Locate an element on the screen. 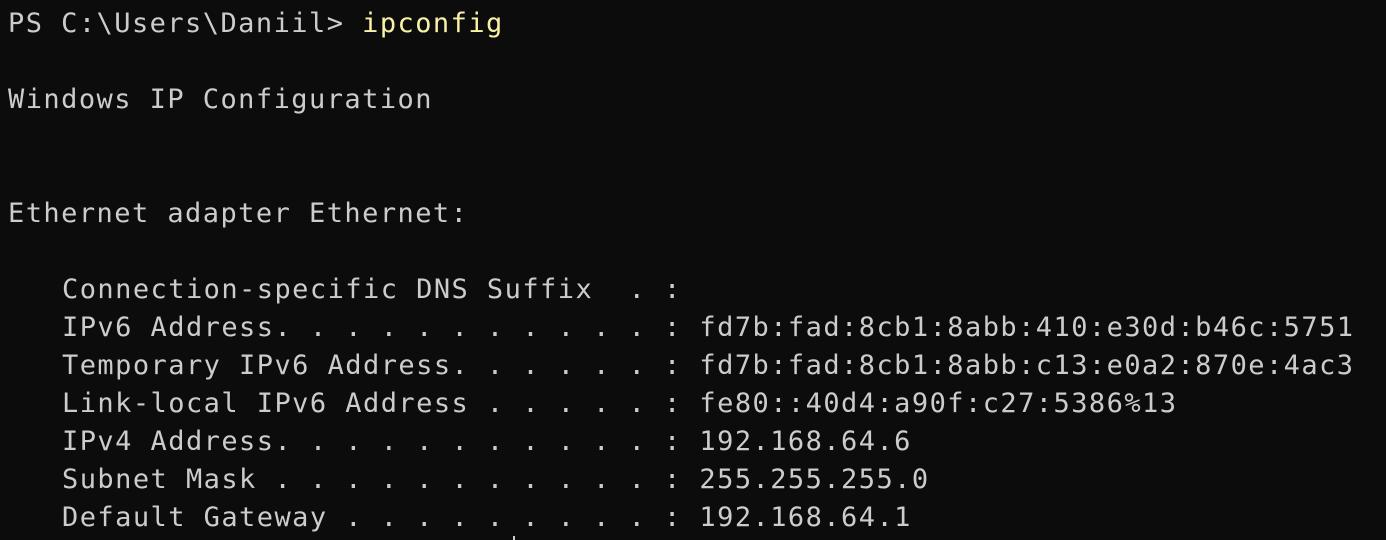 Image resolution: width=1386 pixels, height=540 pixels. entry-value: fd7b:fad:8cb1:8abb:c13:e0a2:870e:4ac3 is located at coordinates (1018, 365).